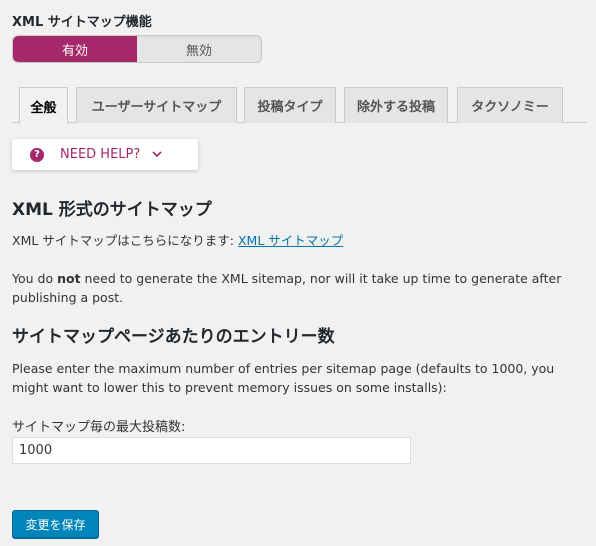 Image resolution: width=596 pixels, height=546 pixels. Describe the element at coordinates (82, 22) in the screenshot. I see `sitemap-feature-label: XML サイトマップ機能` at that location.